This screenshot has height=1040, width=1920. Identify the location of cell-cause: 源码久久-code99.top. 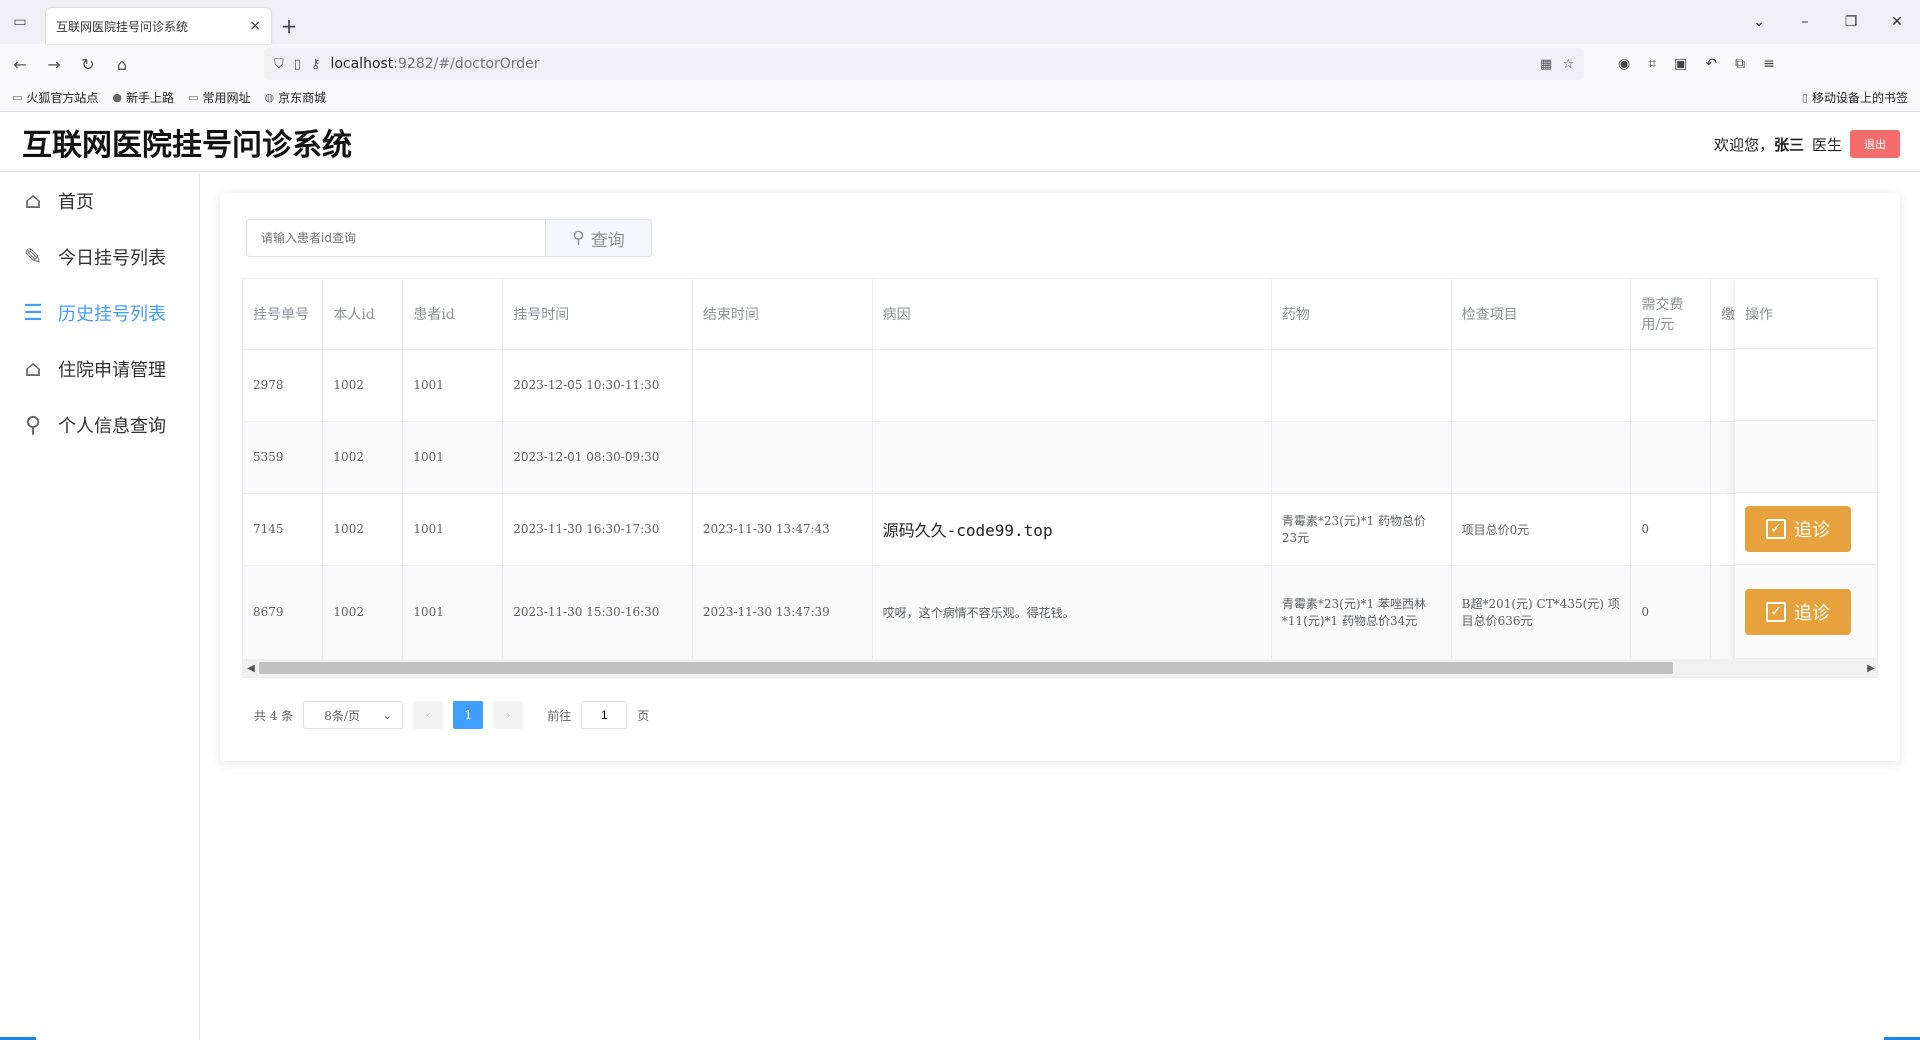
(1072, 529).